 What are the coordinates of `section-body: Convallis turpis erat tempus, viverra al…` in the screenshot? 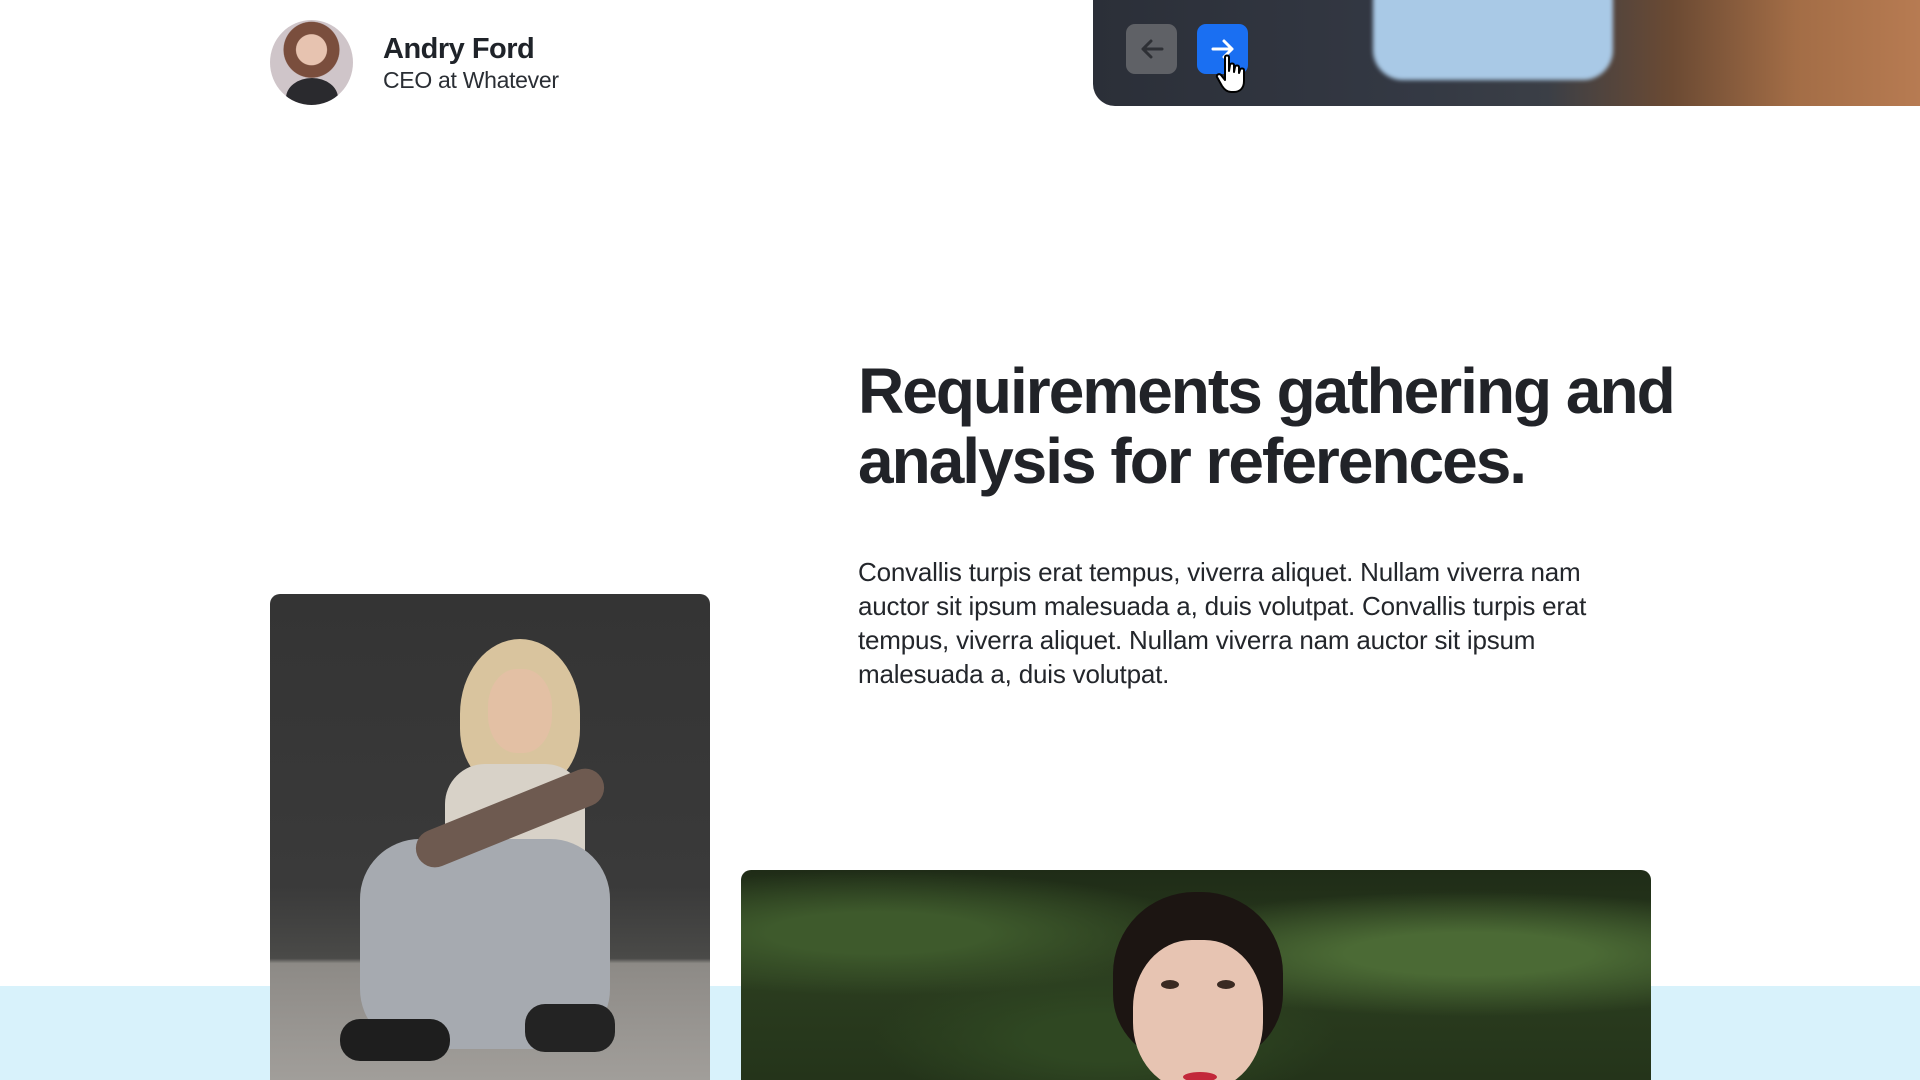 It's located at (1222, 623).